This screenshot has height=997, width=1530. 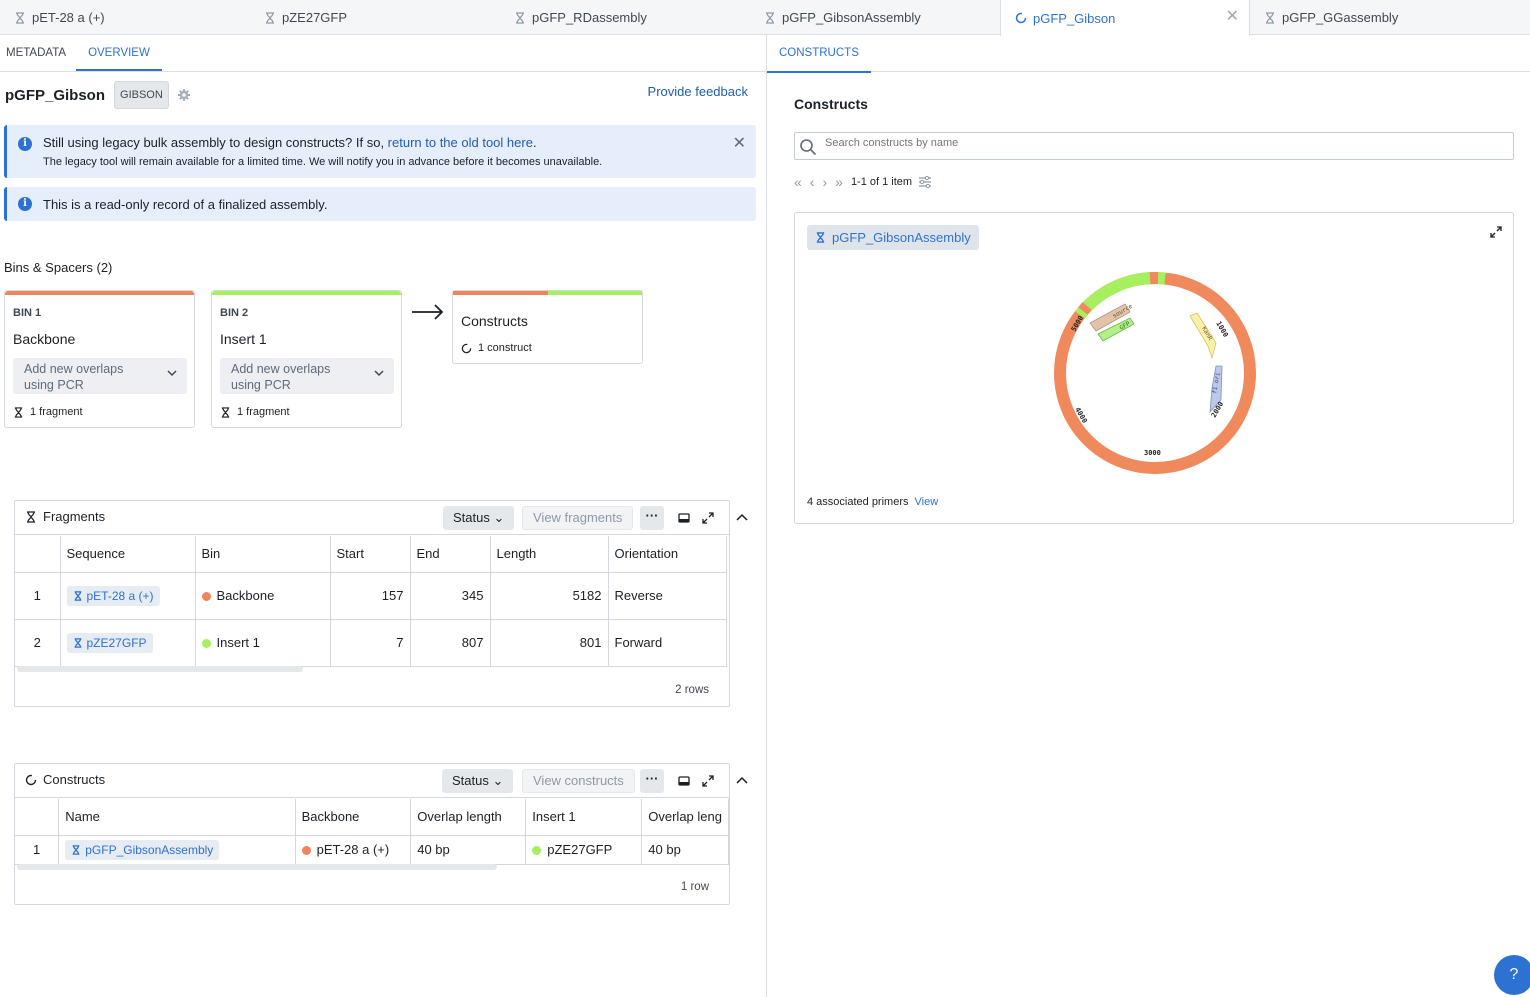 What do you see at coordinates (1125, 143) in the screenshot?
I see `search-input` at bounding box center [1125, 143].